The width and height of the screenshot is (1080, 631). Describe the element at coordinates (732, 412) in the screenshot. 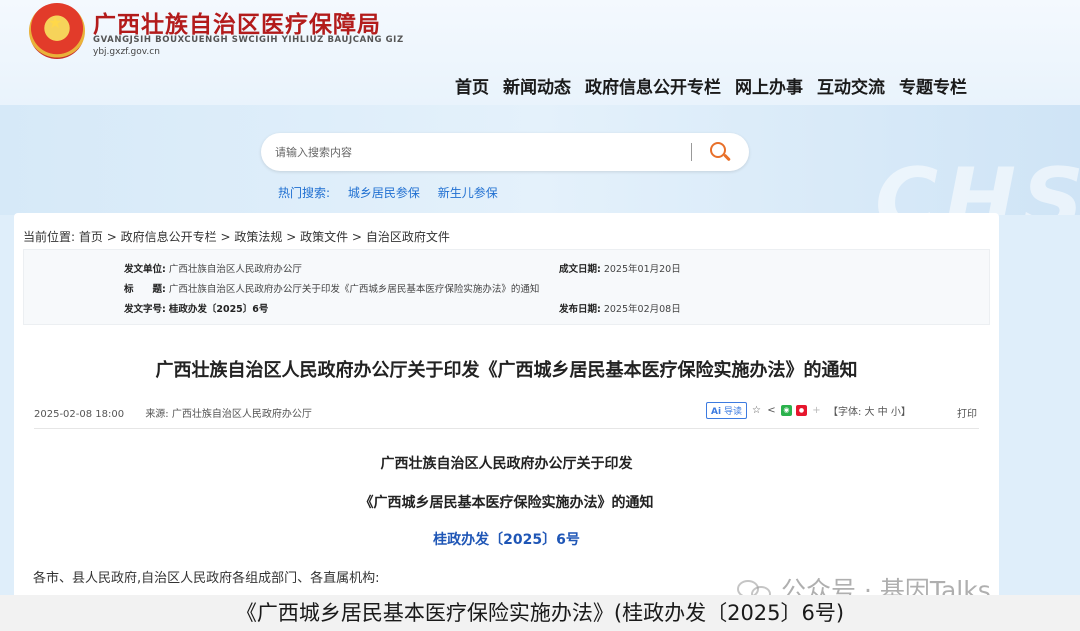

I see `ai-read-label: 导读` at that location.